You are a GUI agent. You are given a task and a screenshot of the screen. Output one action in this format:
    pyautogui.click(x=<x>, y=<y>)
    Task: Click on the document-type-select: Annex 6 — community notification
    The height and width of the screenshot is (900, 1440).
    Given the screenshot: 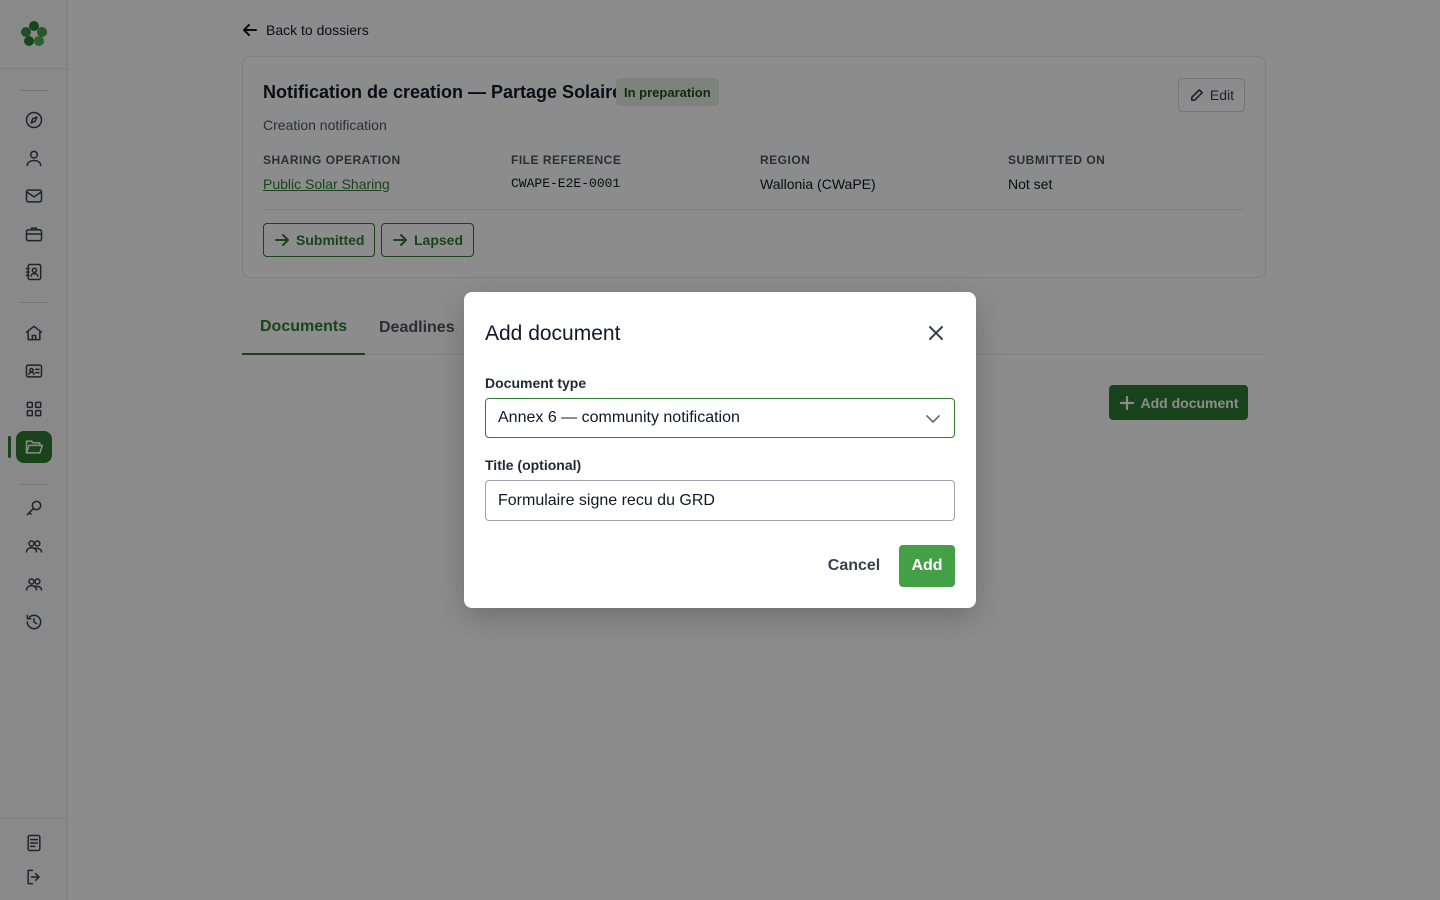 What is the action you would take?
    pyautogui.click(x=720, y=418)
    